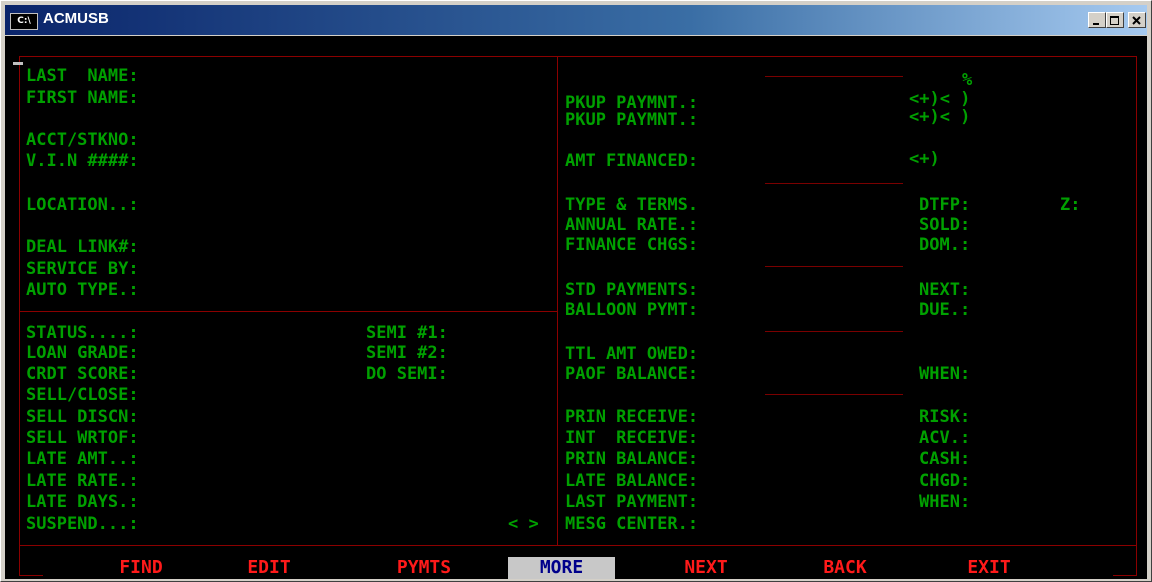 This screenshot has width=1152, height=582. What do you see at coordinates (82, 438) in the screenshot?
I see `sell-wrtof-label: SELL WRTOF:` at bounding box center [82, 438].